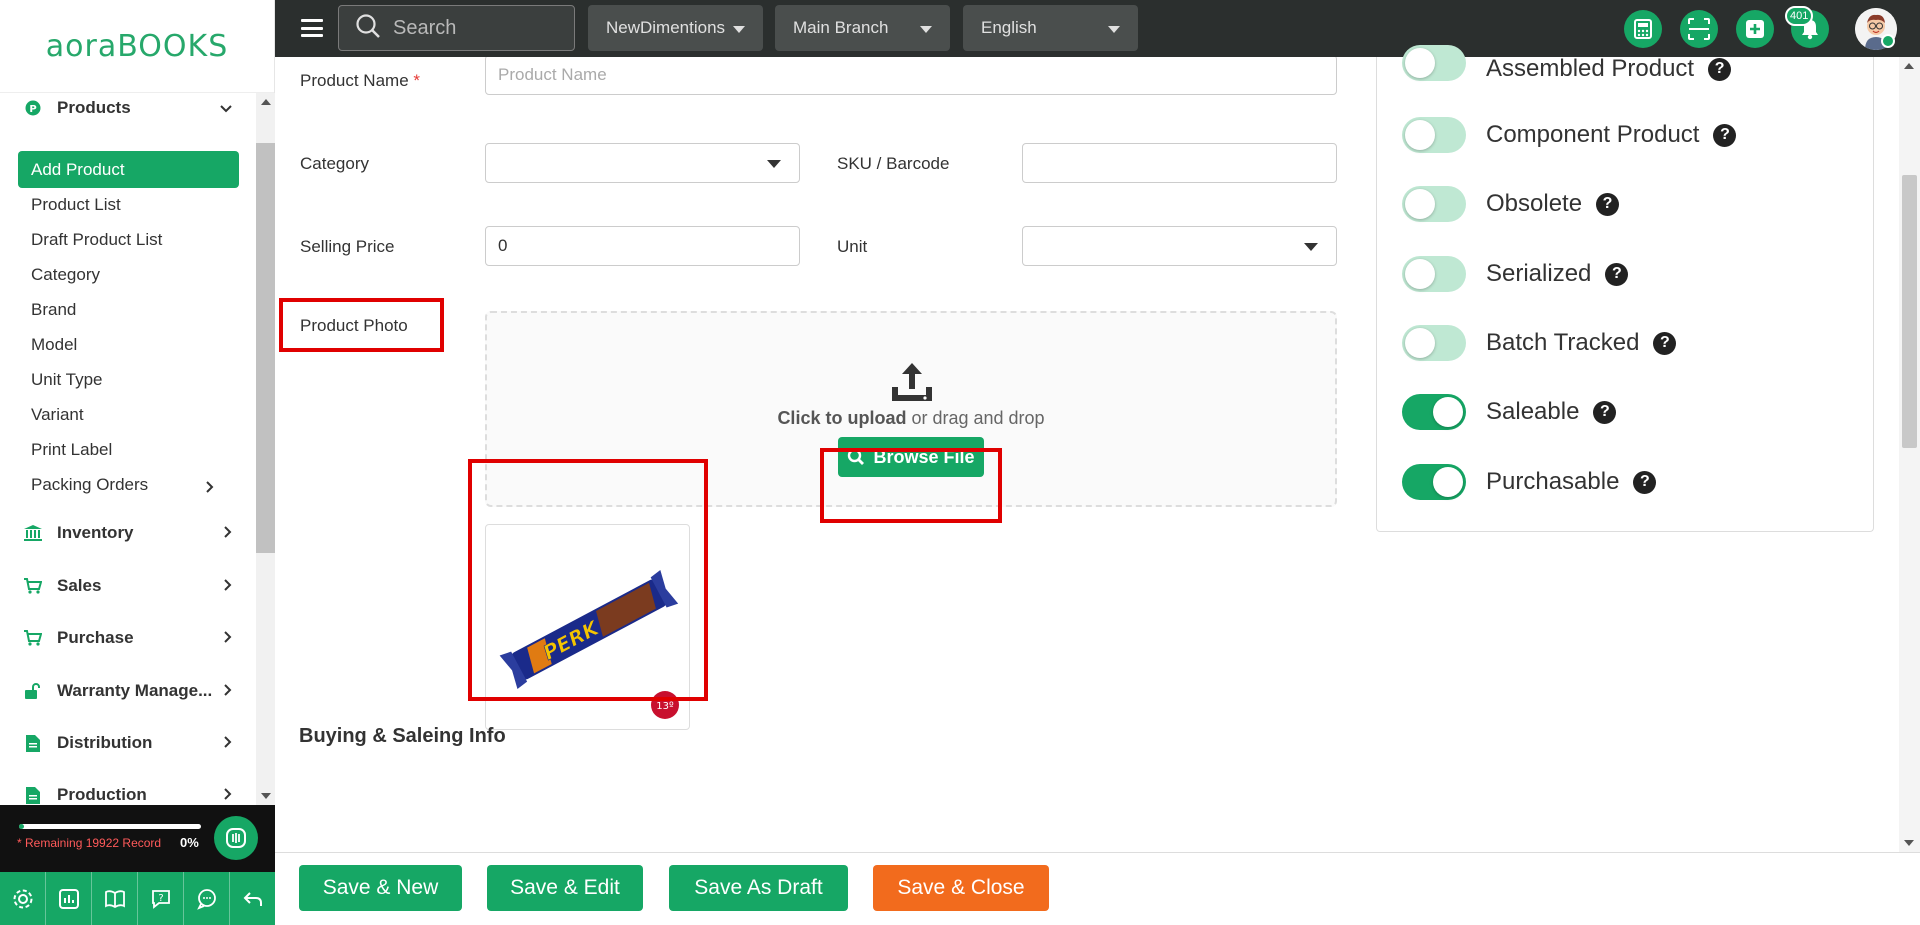 Image resolution: width=1920 pixels, height=925 pixels. Describe the element at coordinates (1563, 342) in the screenshot. I see `flag-label: Batch Tracked` at that location.